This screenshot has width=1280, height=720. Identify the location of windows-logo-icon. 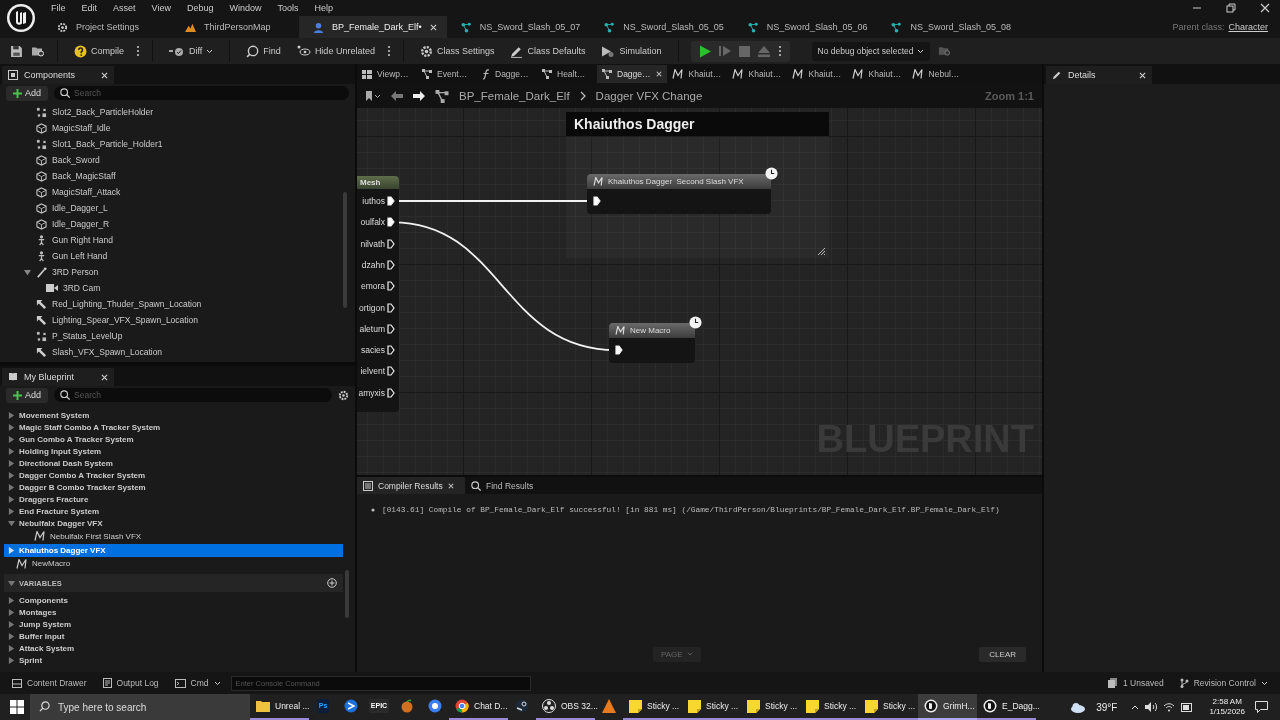
(17, 707).